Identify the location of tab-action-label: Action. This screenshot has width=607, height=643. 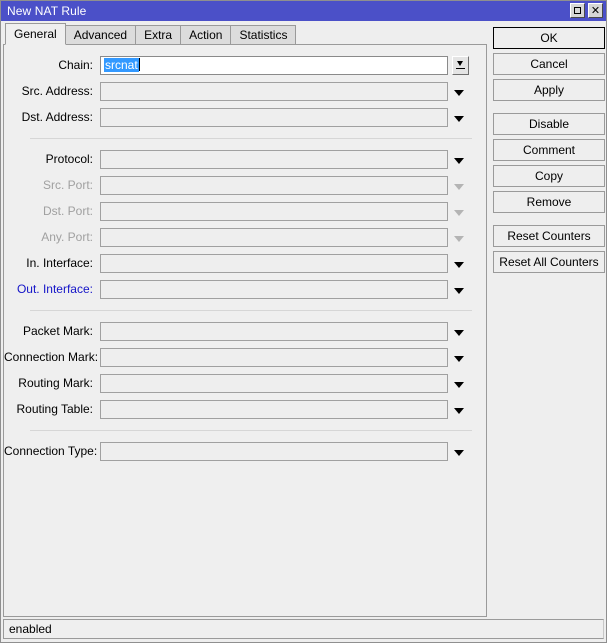
(206, 35).